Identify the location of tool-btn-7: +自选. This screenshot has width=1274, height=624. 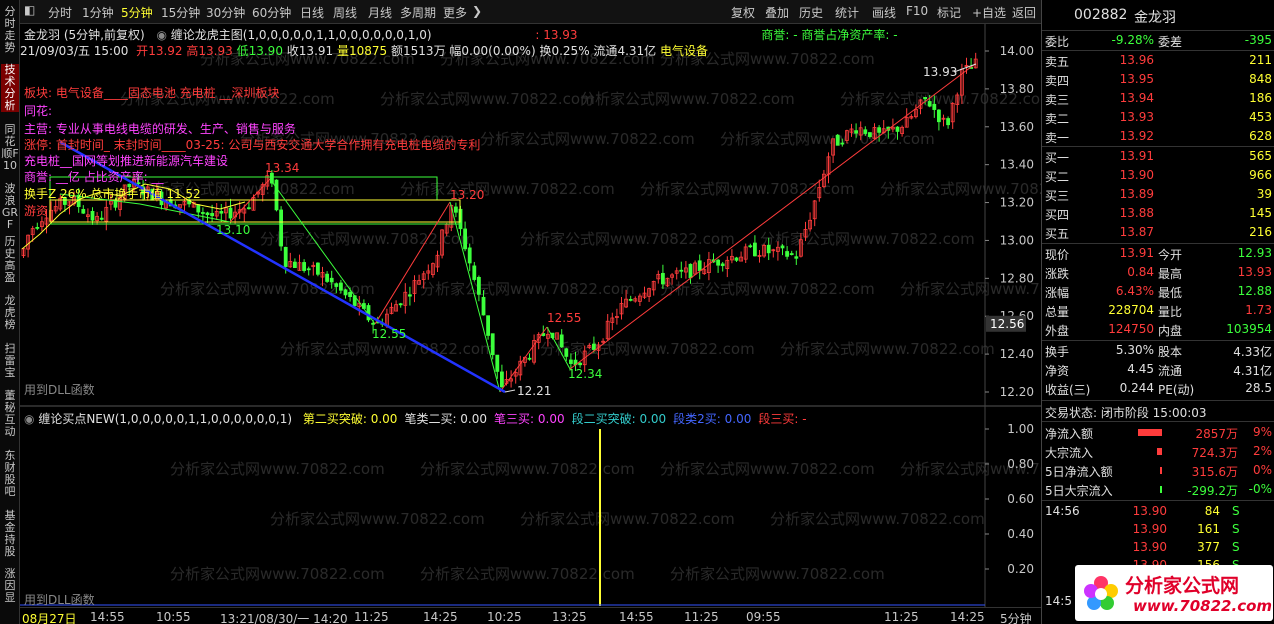
(989, 12).